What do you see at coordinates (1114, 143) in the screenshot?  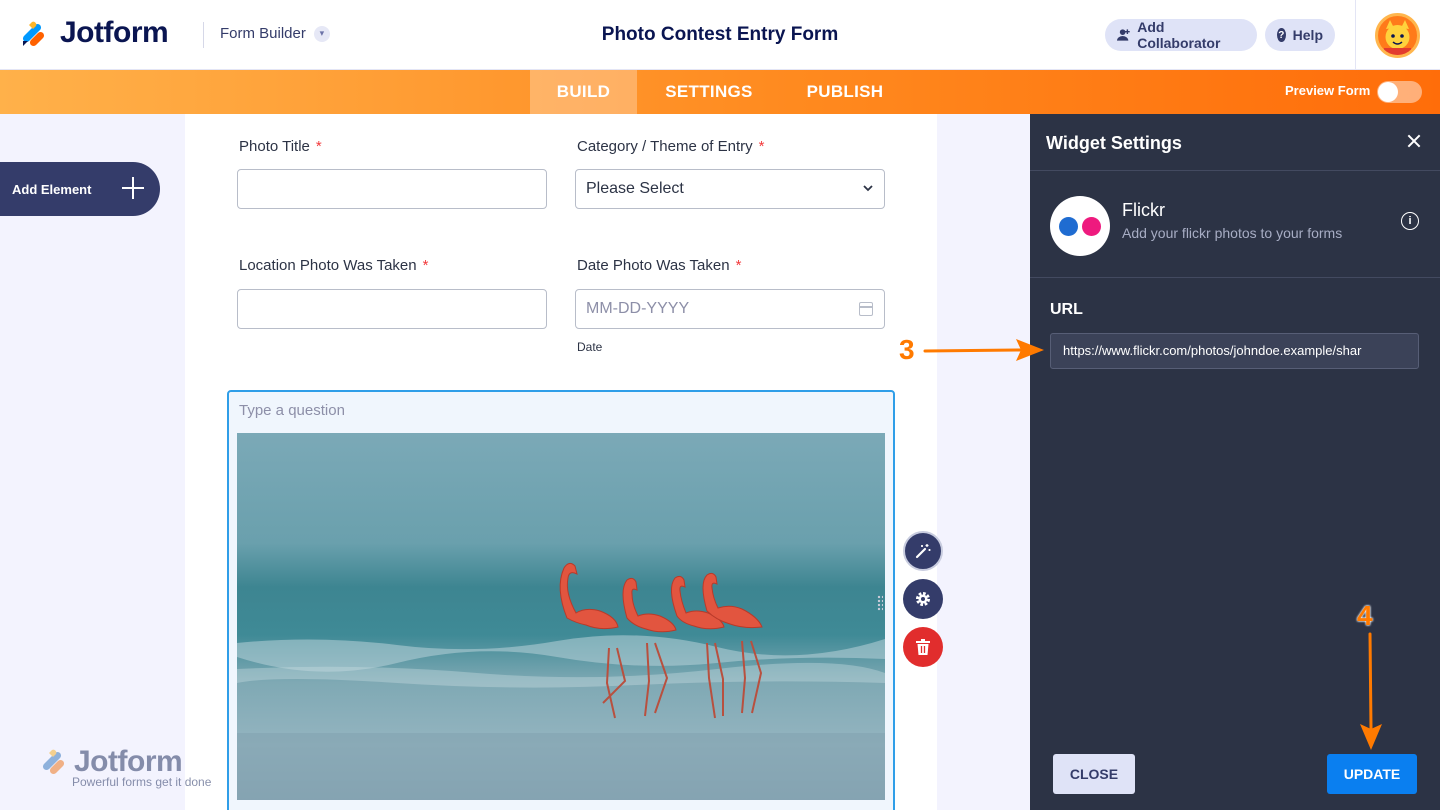 I see `panel-title: Widget Settings` at bounding box center [1114, 143].